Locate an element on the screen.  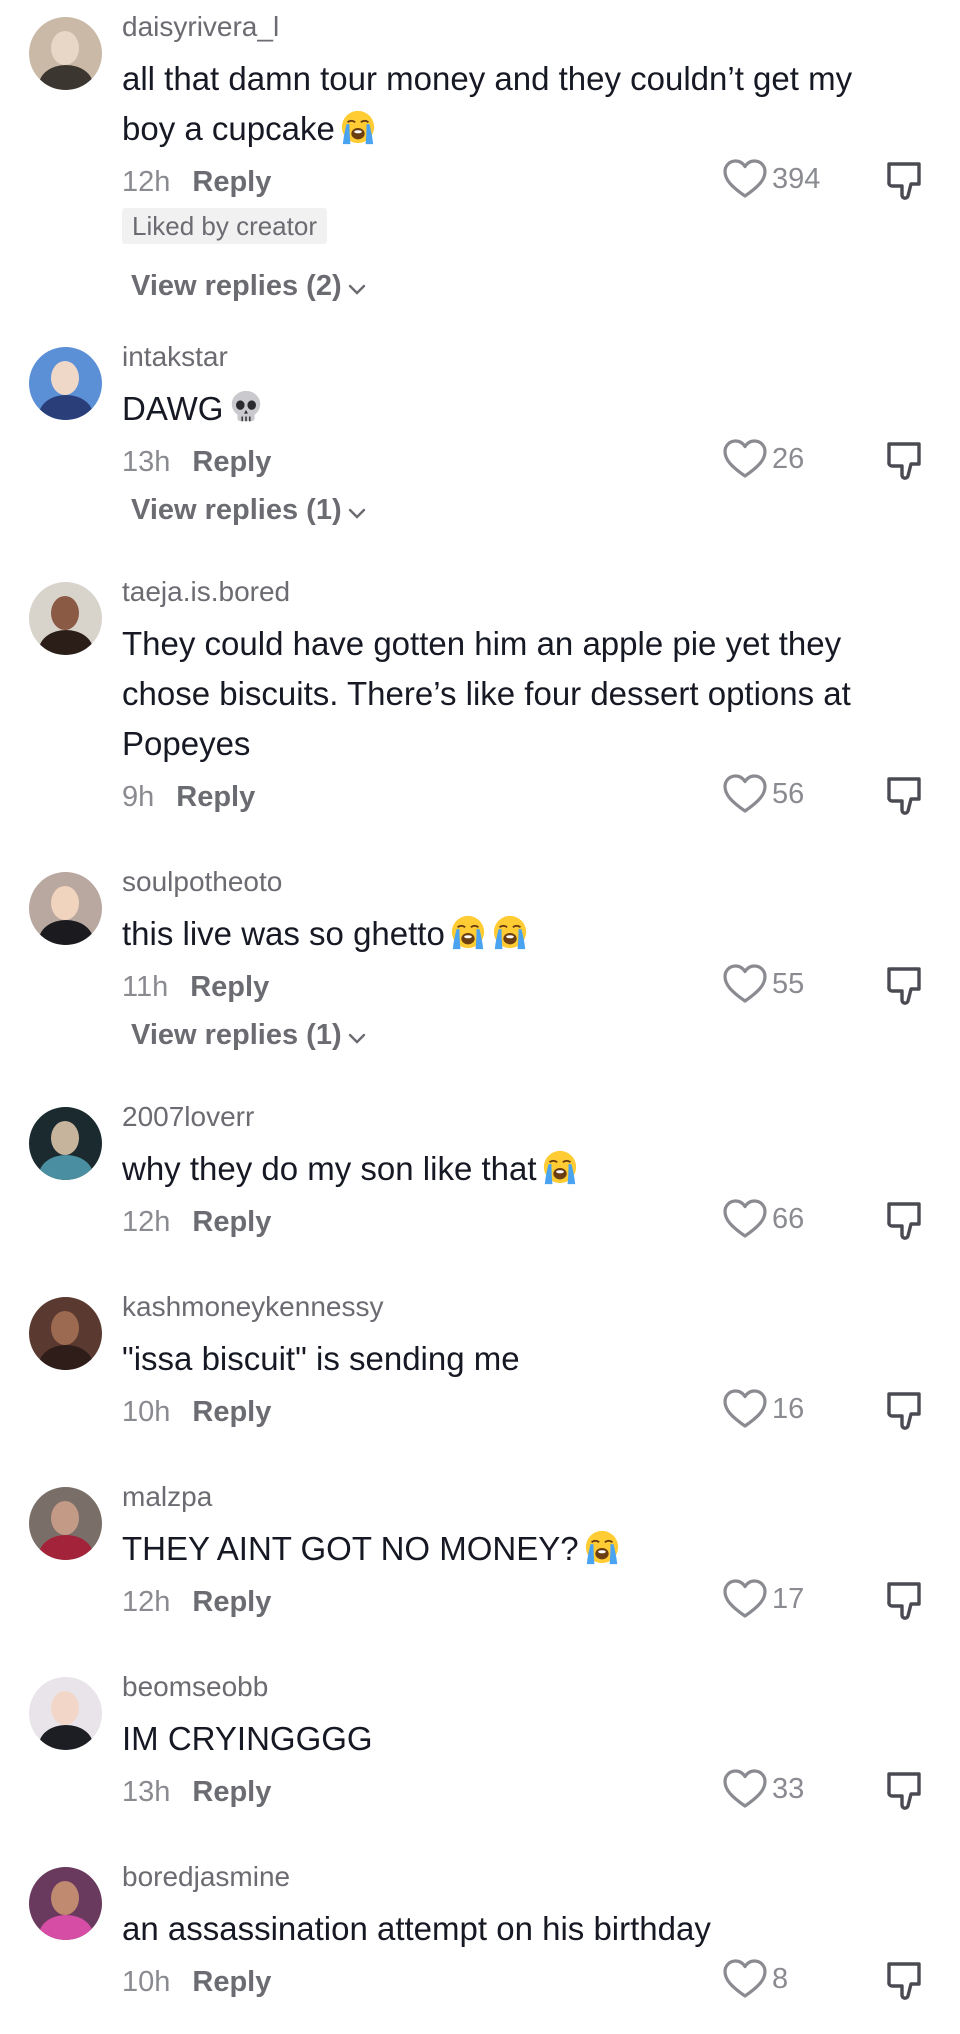
comment-text-body: "issa biscuit" is sending me is located at coordinates (321, 1358).